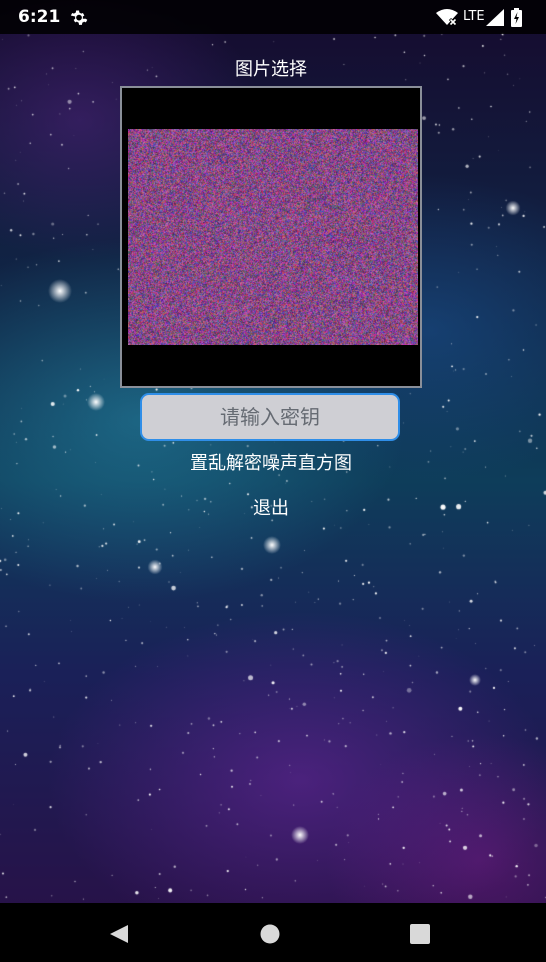 Image resolution: width=546 pixels, height=962 pixels. I want to click on battery-icon, so click(516, 19).